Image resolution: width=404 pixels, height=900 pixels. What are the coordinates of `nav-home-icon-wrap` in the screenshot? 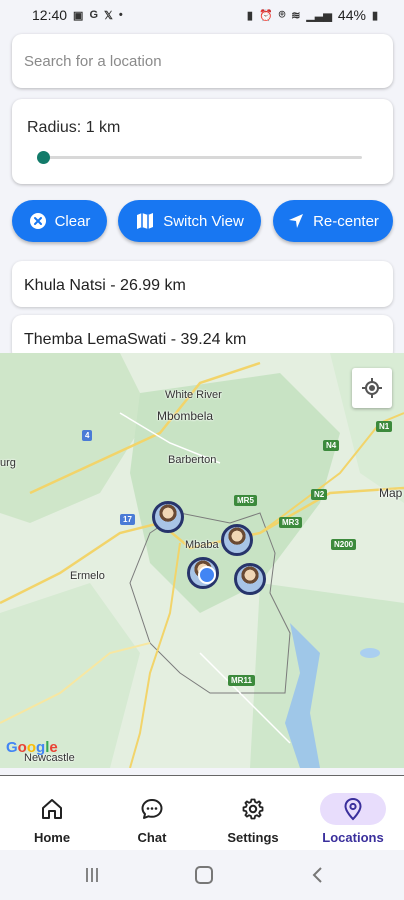 It's located at (52, 809).